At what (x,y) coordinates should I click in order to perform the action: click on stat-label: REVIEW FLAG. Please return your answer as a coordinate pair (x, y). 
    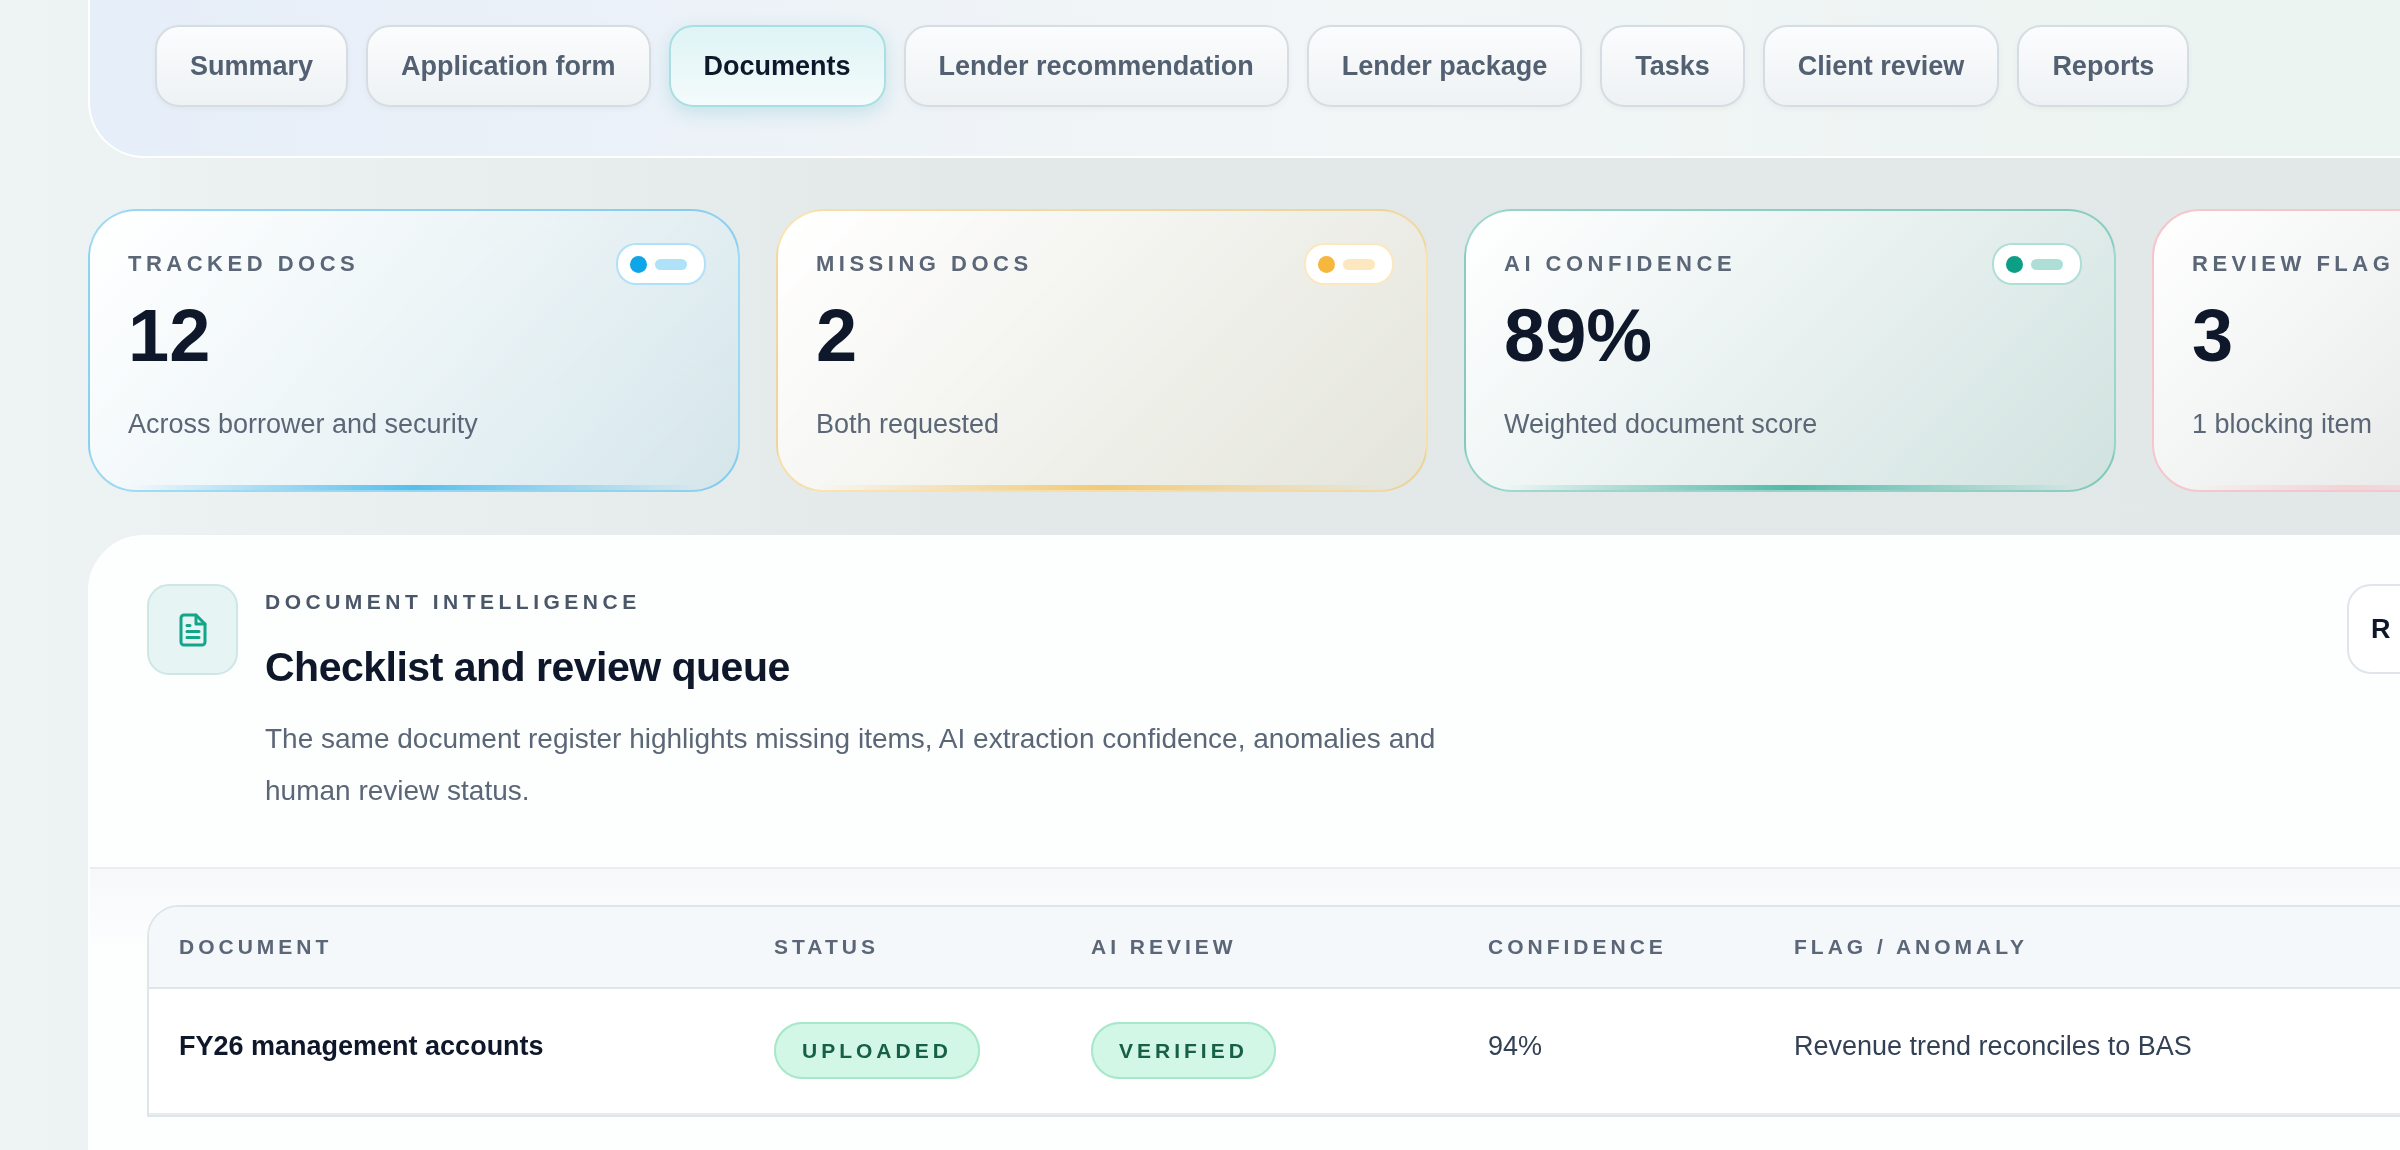
    Looking at the image, I should click on (2293, 264).